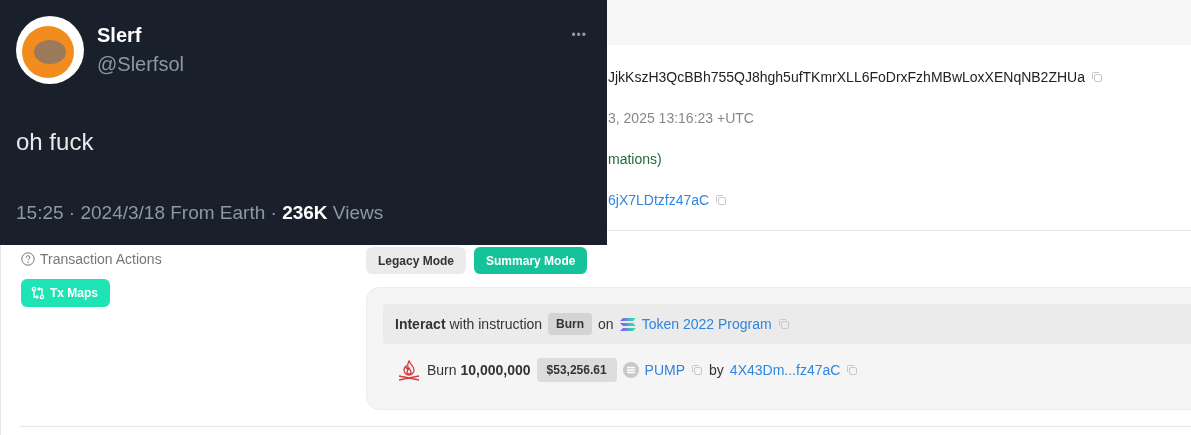 This screenshot has width=1191, height=435. I want to click on stripes-icon, so click(627, 324).